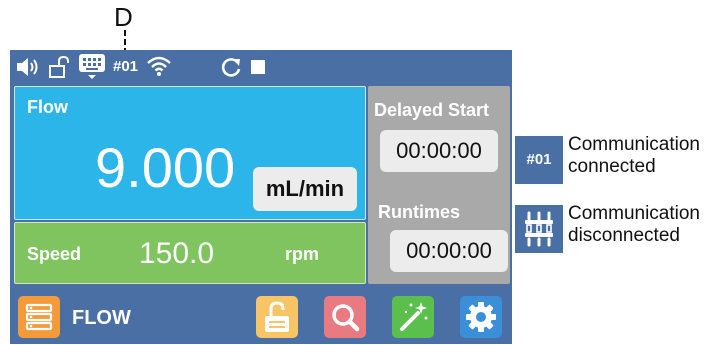 The width and height of the screenshot is (715, 345). I want to click on runtimes-label: Runtimes, so click(419, 212).